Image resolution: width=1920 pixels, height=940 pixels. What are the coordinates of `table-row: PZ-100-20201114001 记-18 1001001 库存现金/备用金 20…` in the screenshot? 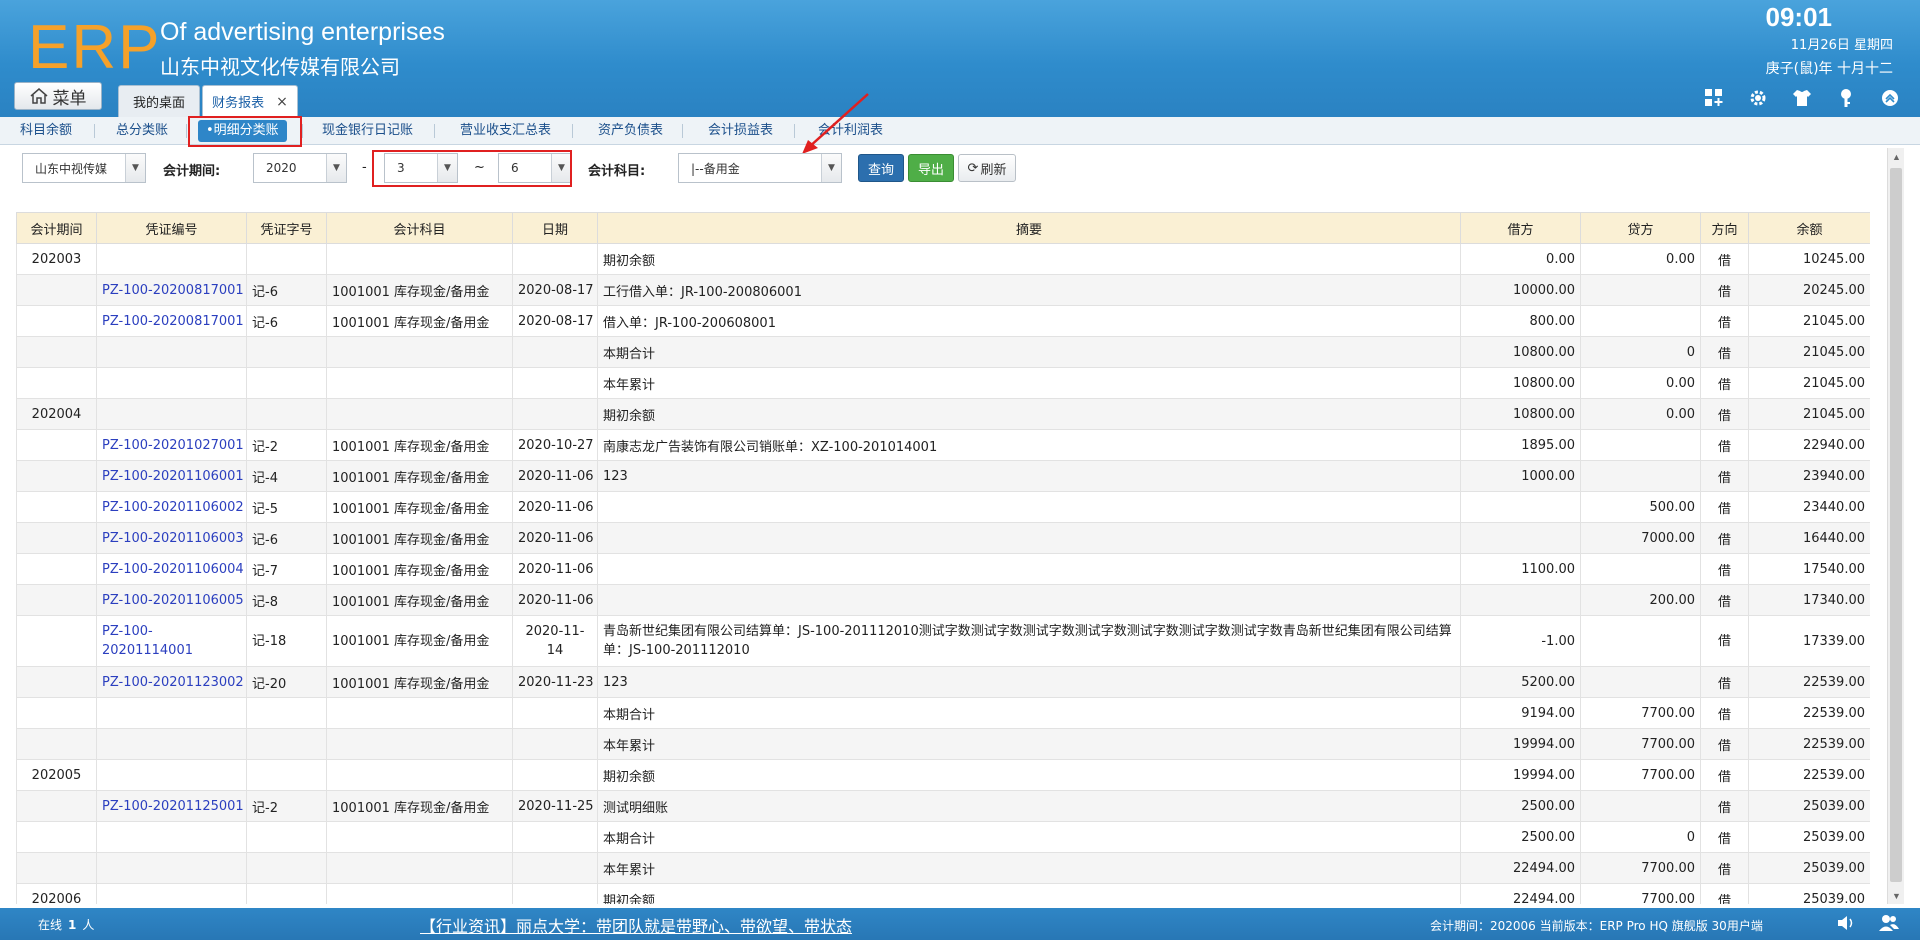 It's located at (943, 641).